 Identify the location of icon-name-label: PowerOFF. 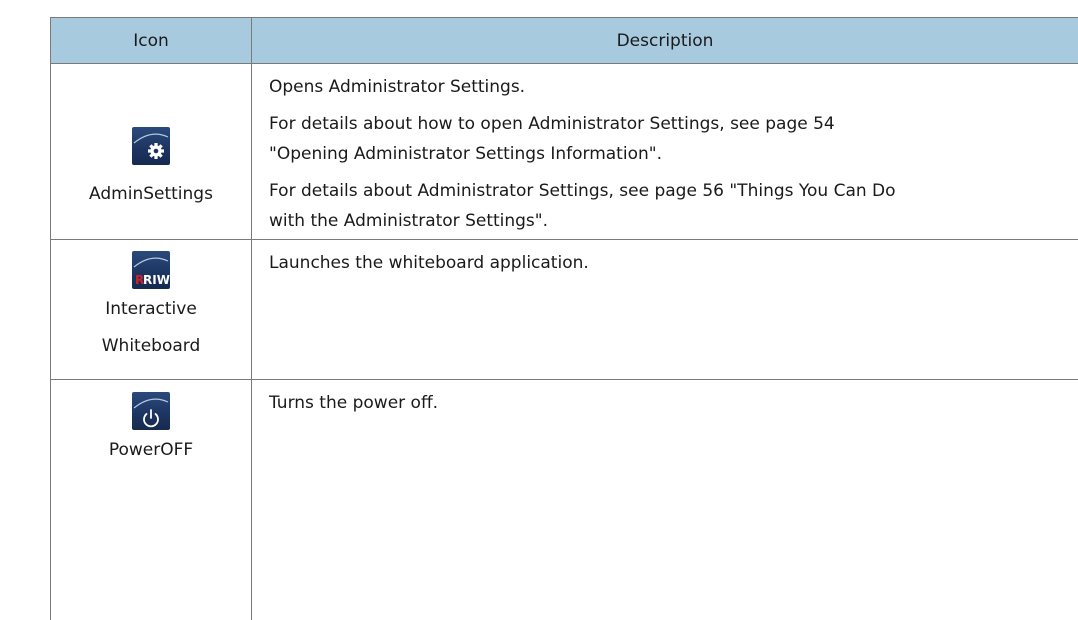
(151, 450).